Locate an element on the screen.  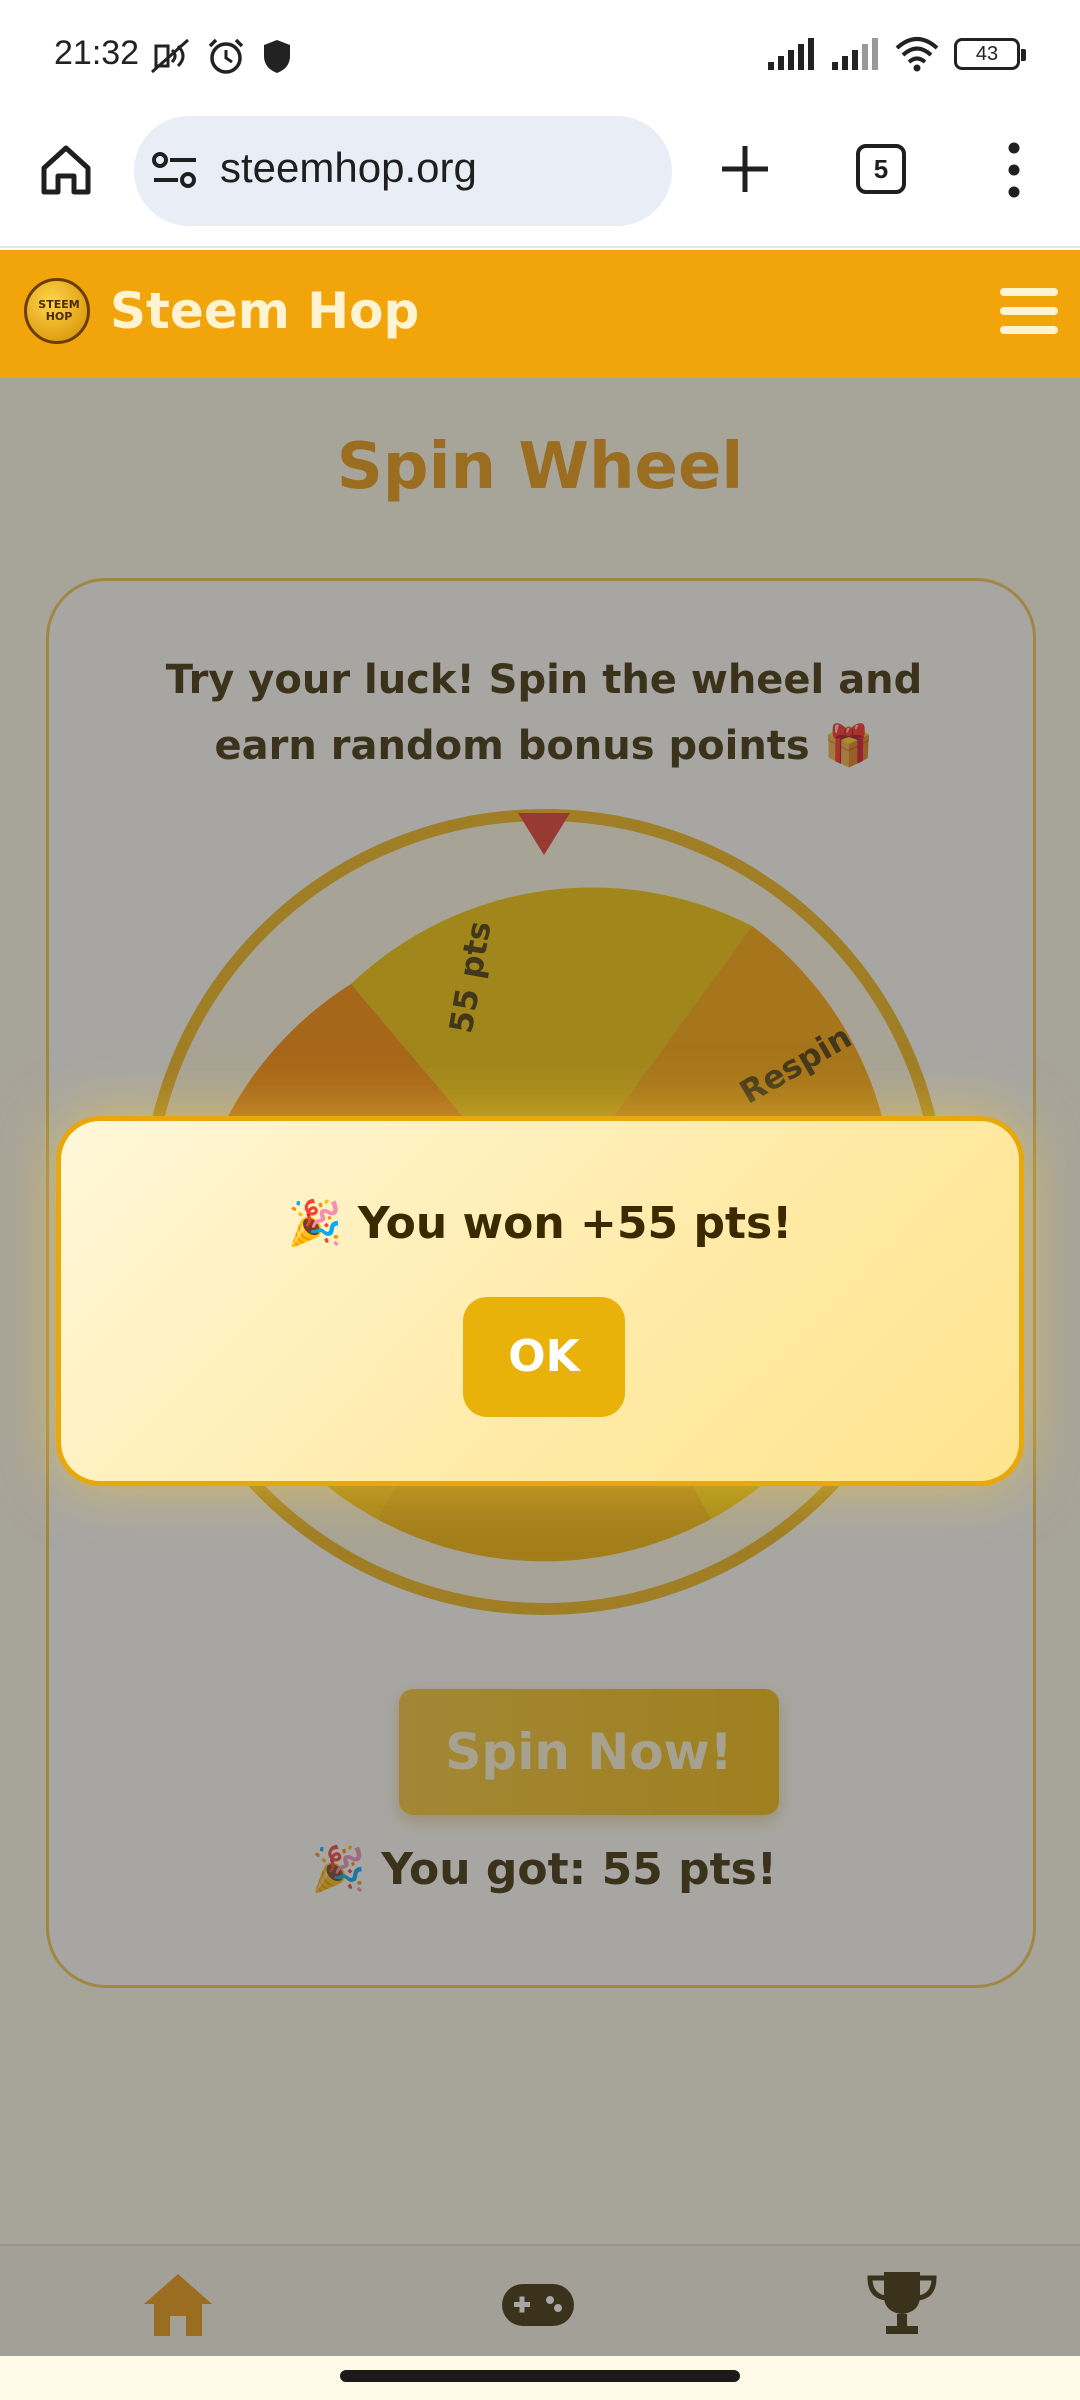
status-bar: 21:32 43 is located at coordinates (540, 55).